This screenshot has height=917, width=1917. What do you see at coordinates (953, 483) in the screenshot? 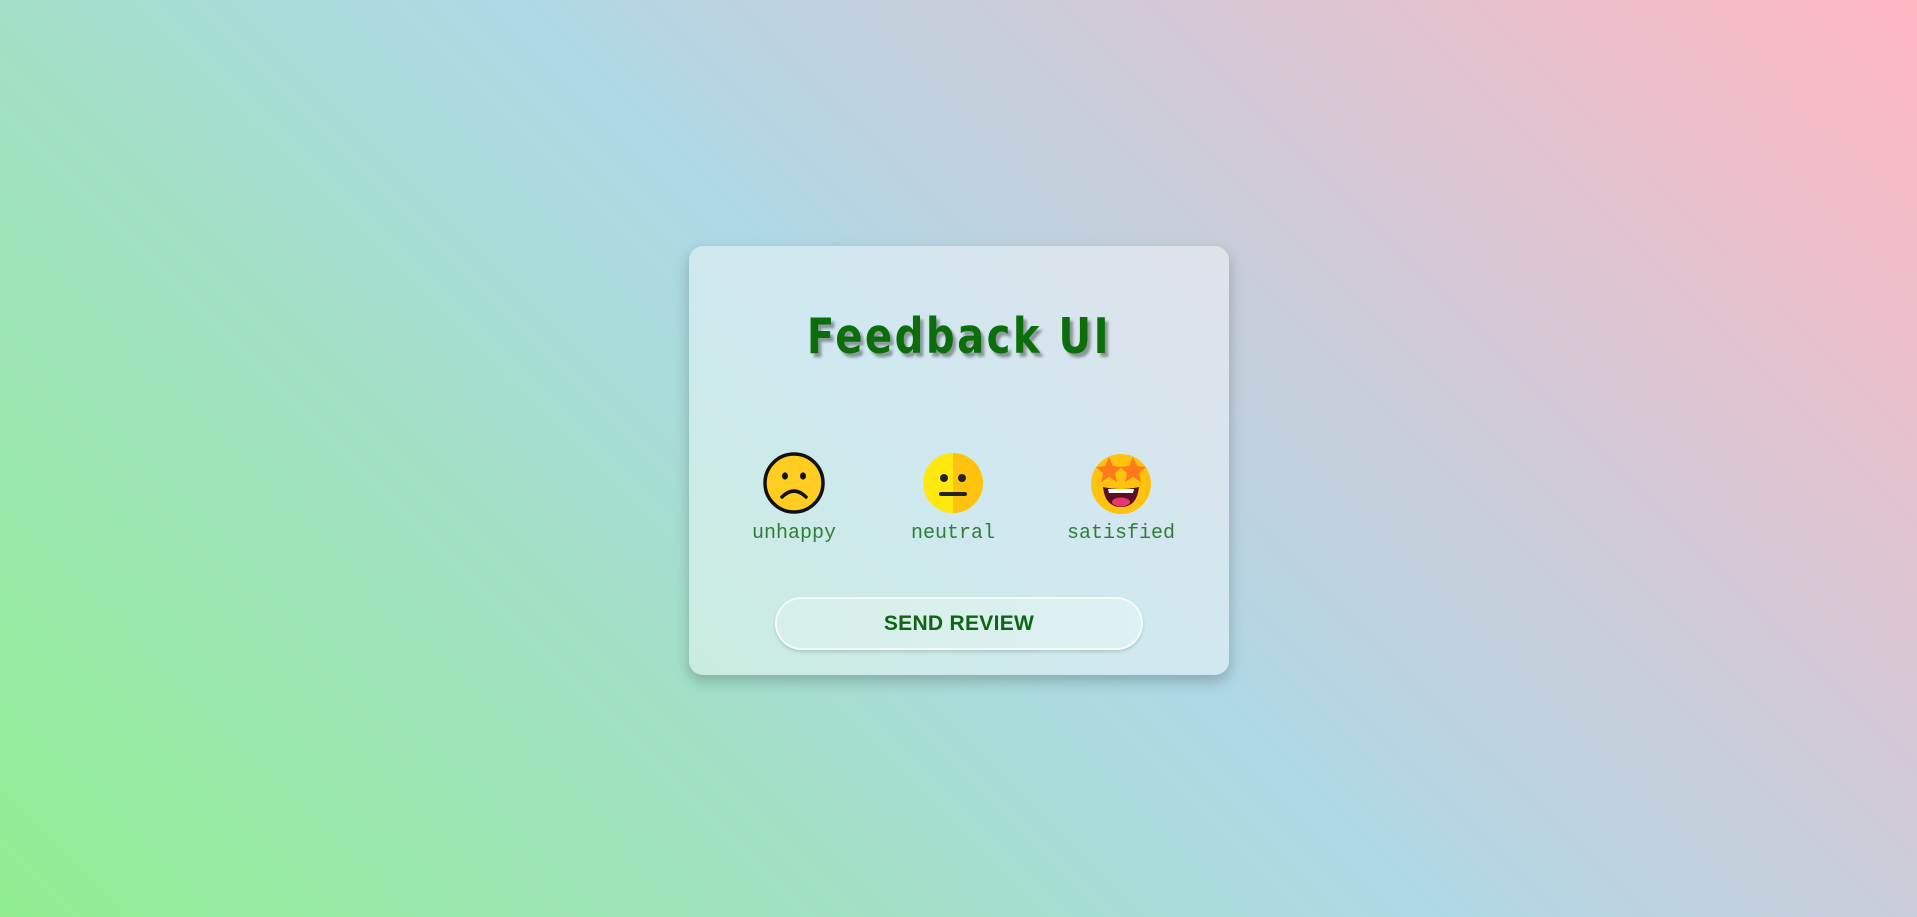
I see `neutral-face-icon` at bounding box center [953, 483].